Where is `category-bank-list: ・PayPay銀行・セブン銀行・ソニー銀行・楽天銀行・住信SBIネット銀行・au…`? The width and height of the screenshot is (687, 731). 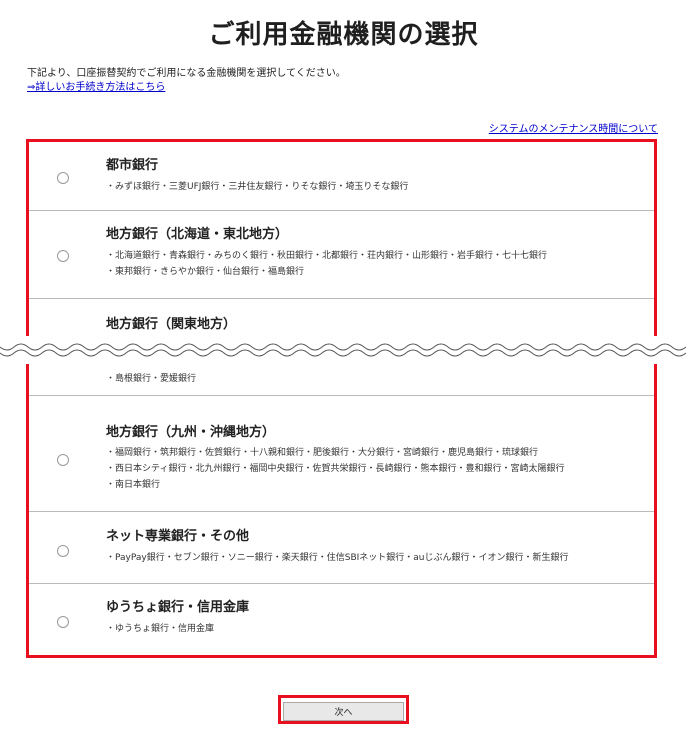
category-bank-list: ・PayPay銀行・セブン銀行・ソニー銀行・楽天銀行・住信SBIネット銀行・au… is located at coordinates (337, 558).